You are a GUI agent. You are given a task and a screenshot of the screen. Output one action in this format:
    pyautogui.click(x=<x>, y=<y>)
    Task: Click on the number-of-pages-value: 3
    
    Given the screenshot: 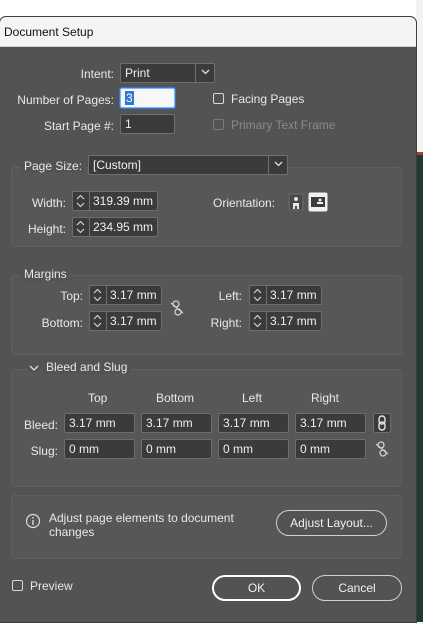 What is the action you would take?
    pyautogui.click(x=129, y=98)
    